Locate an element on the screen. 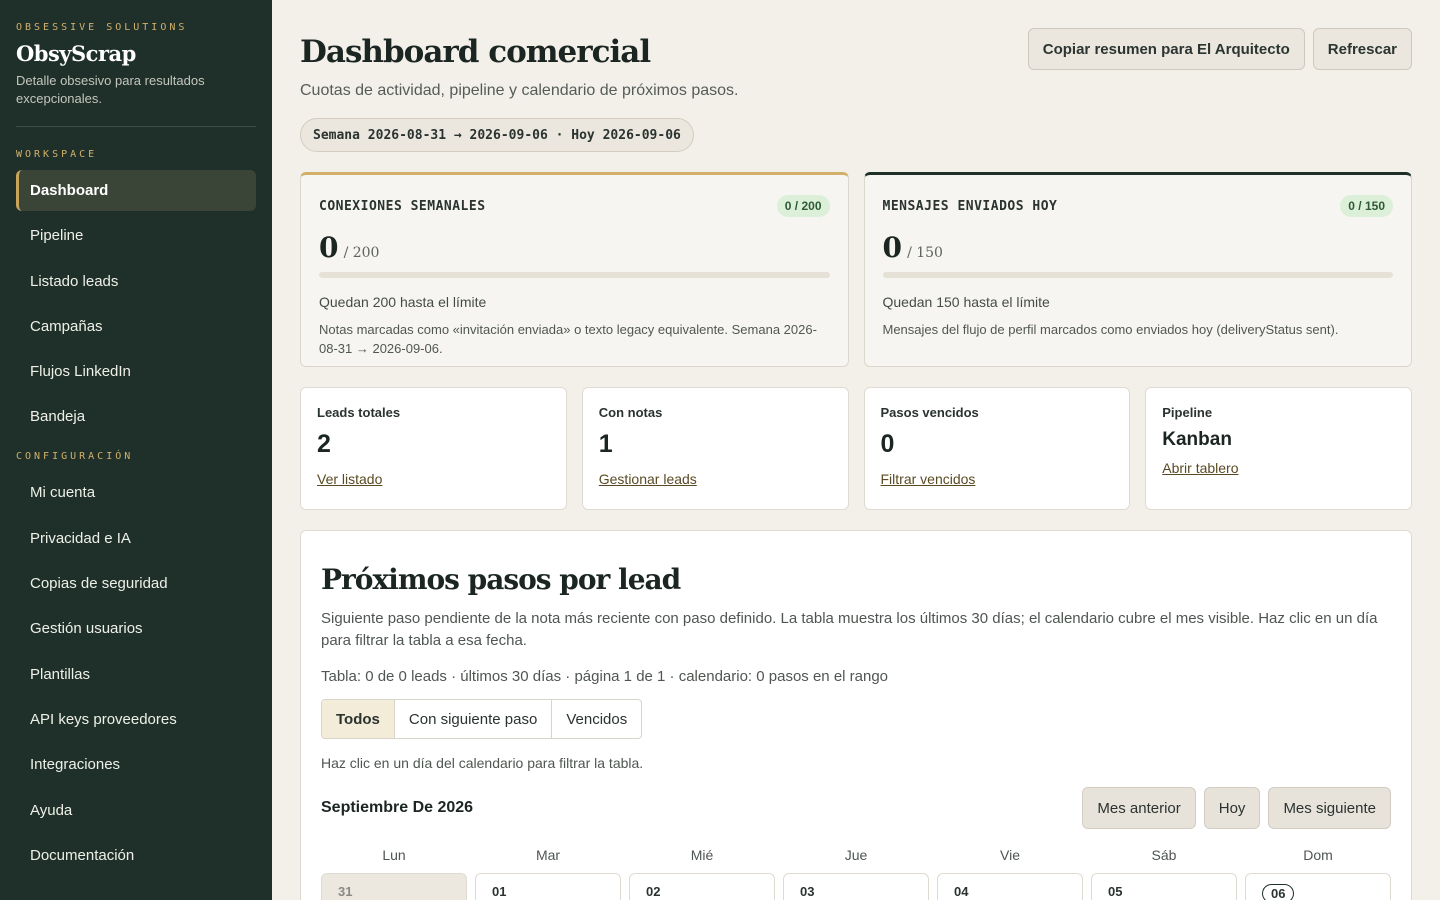 The height and width of the screenshot is (900, 1440). refresh-button: Refrescar is located at coordinates (1362, 49).